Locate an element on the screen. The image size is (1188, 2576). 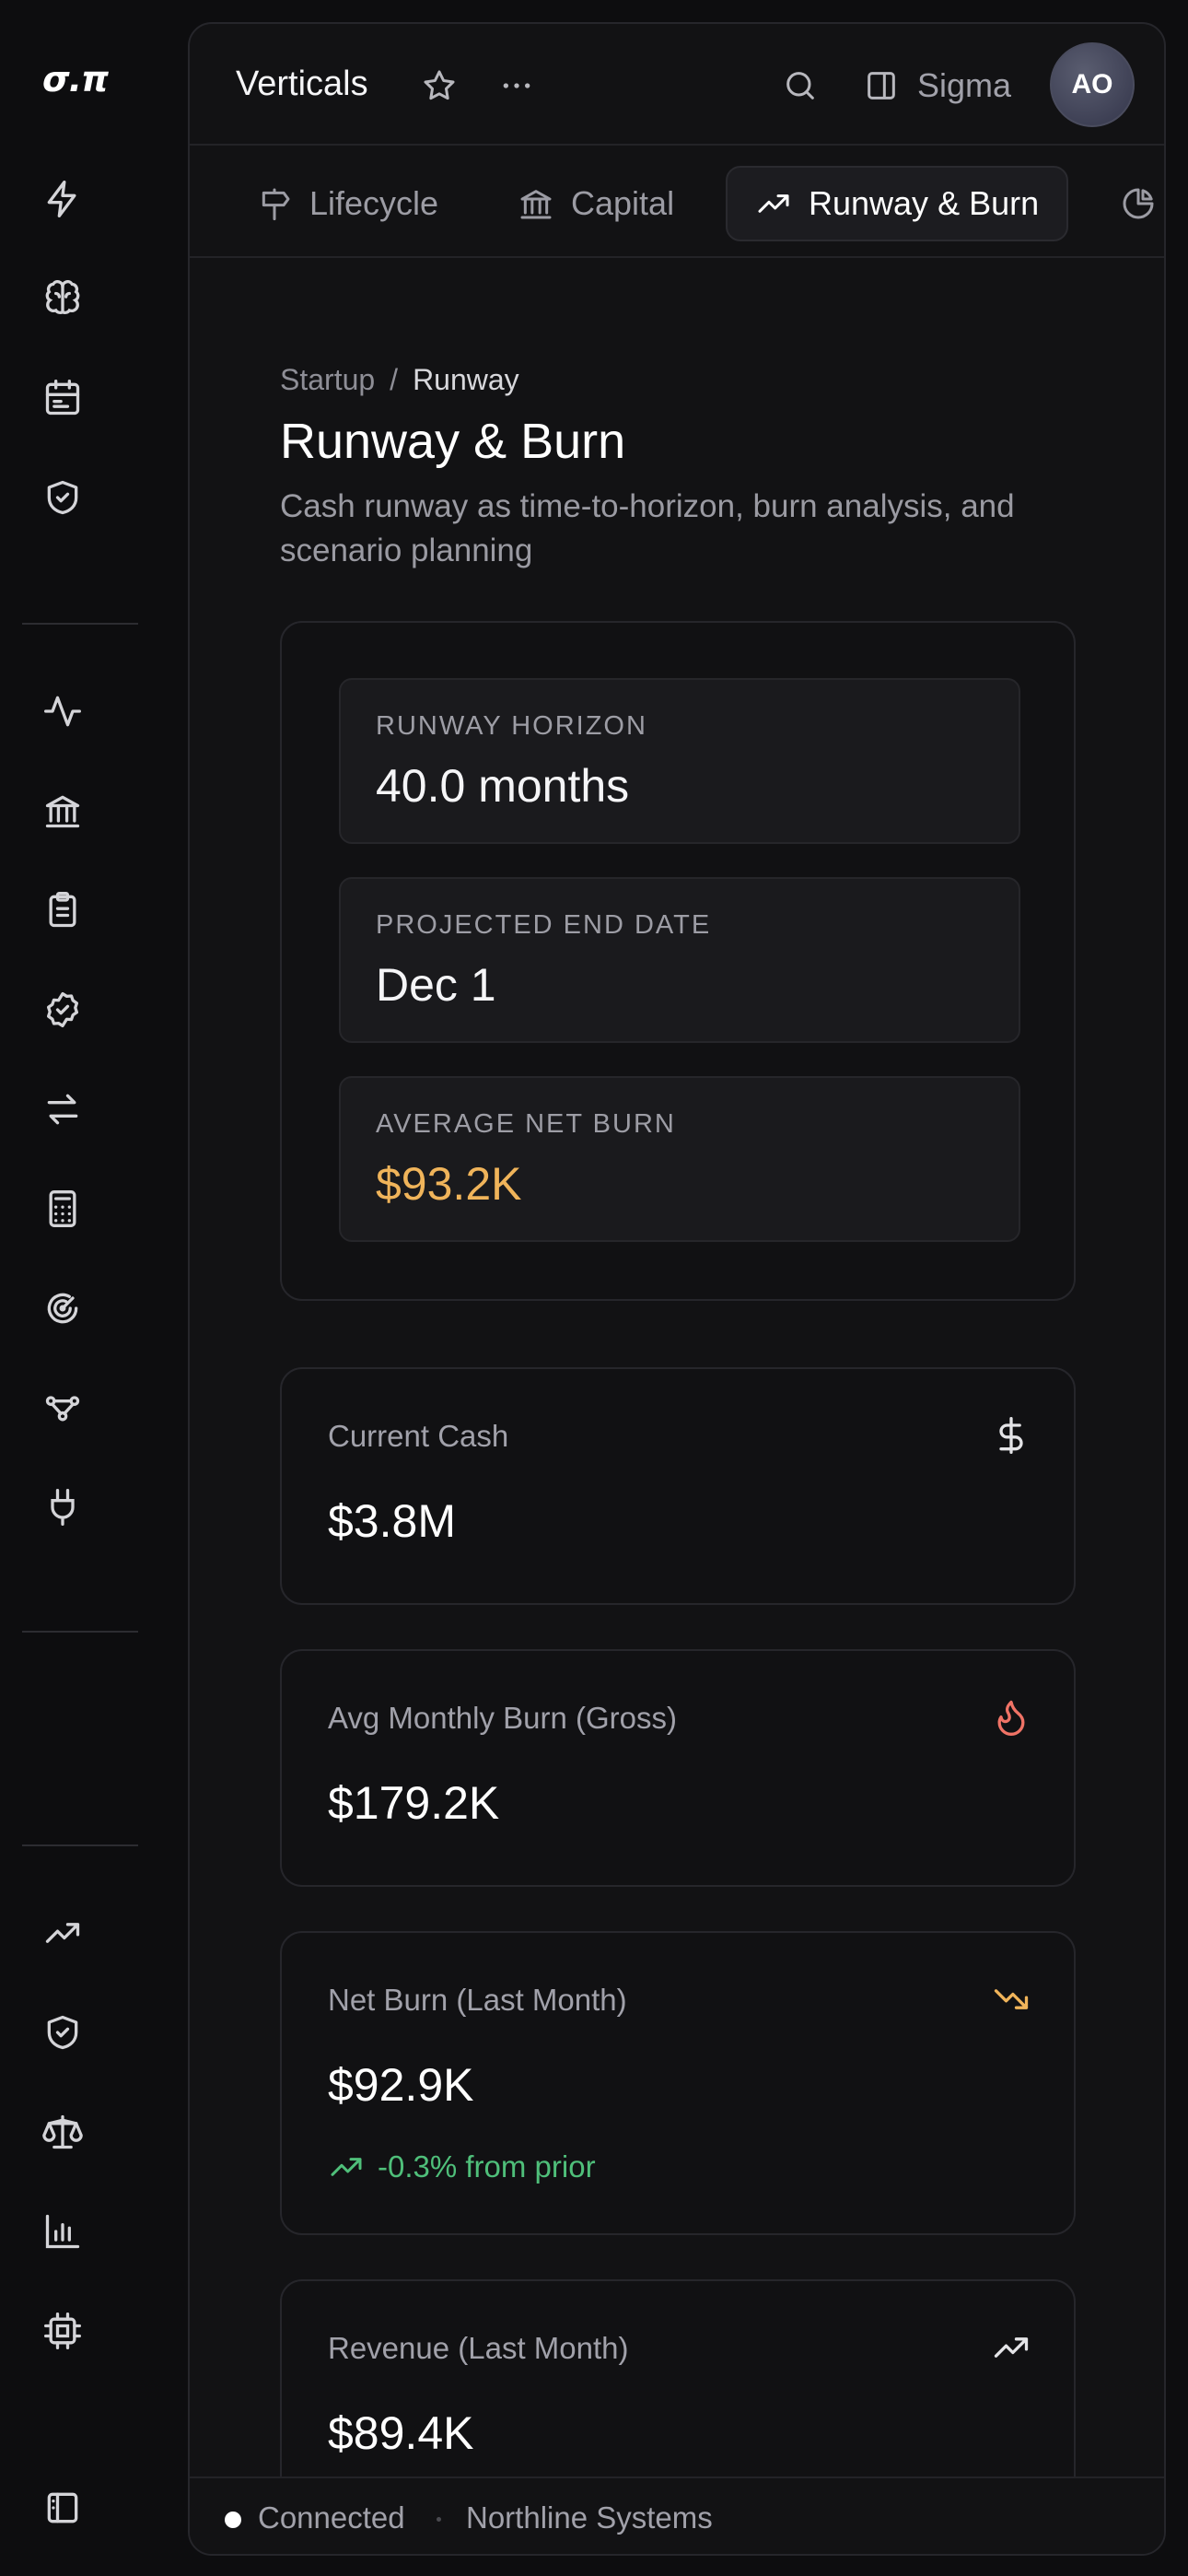
metric-label: AVERAGE NET BURN is located at coordinates (526, 1124).